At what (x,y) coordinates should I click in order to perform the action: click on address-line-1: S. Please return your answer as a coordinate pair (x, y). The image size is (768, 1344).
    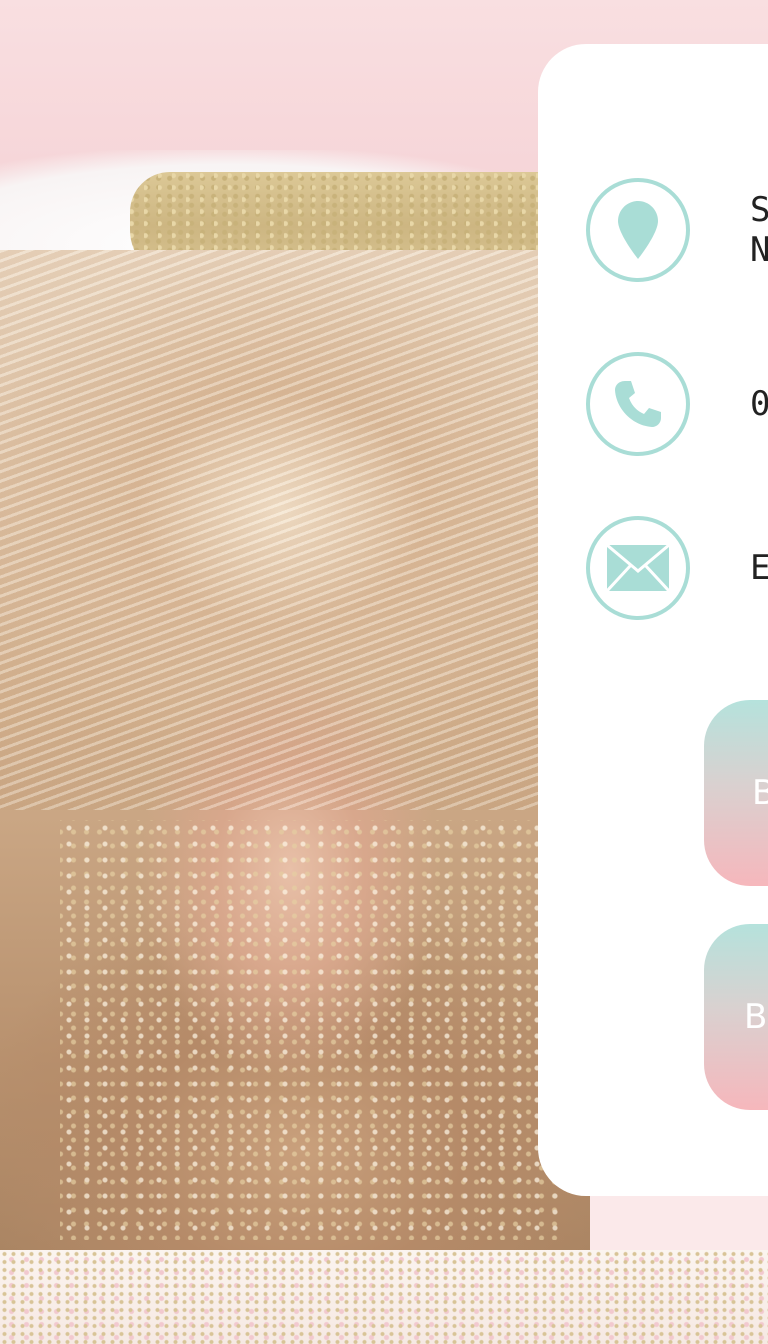
    Looking at the image, I should click on (759, 210).